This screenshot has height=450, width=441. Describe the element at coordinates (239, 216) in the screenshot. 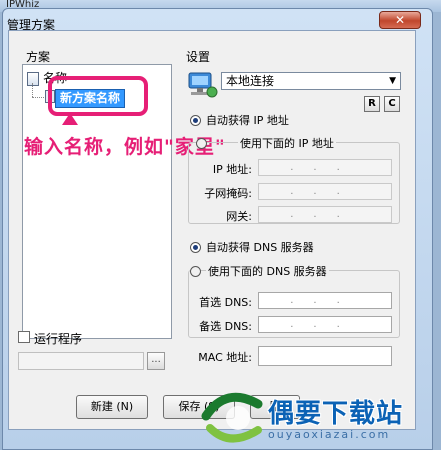

I see `gateway-label: 网关:` at that location.